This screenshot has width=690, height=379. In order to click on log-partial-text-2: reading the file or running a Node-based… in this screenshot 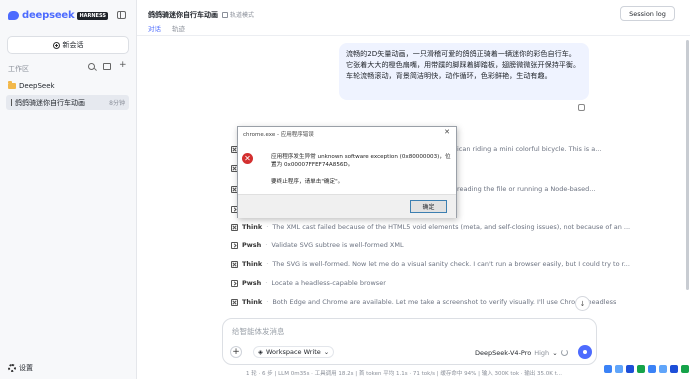, I will do `click(526, 189)`.